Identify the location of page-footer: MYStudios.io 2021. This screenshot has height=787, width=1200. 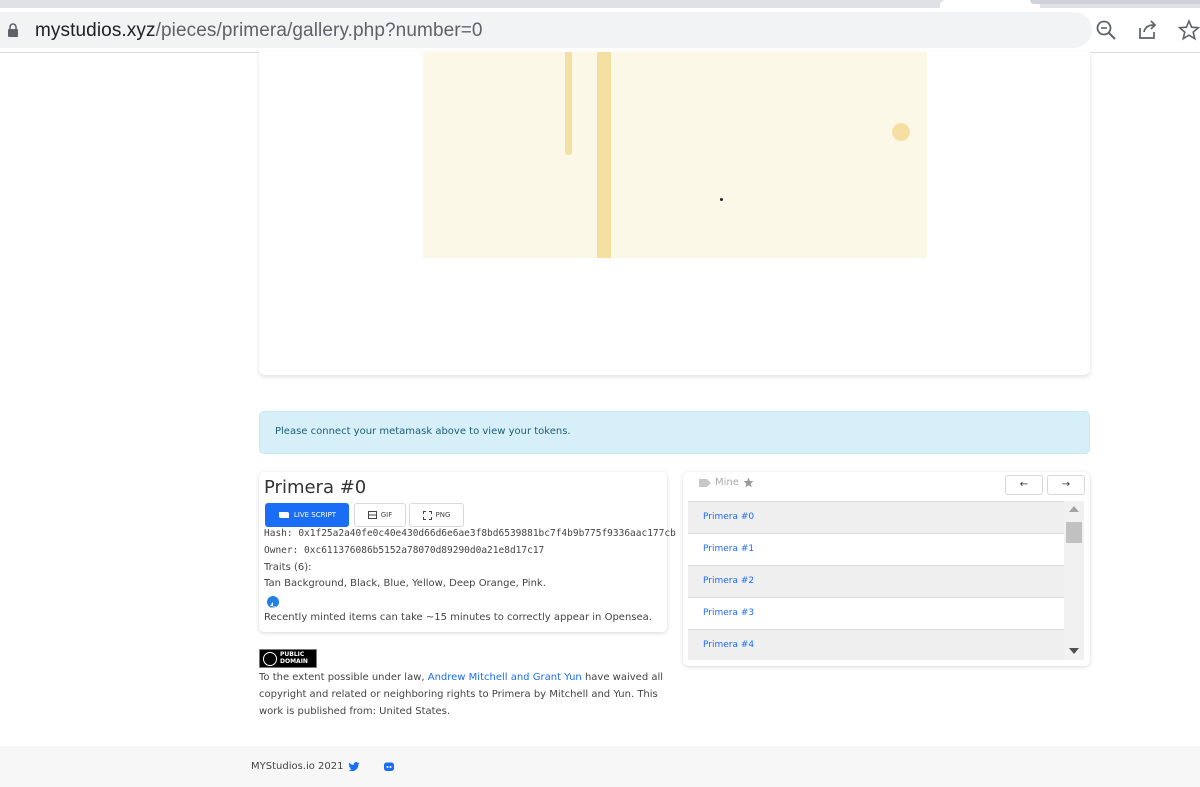
(600, 766).